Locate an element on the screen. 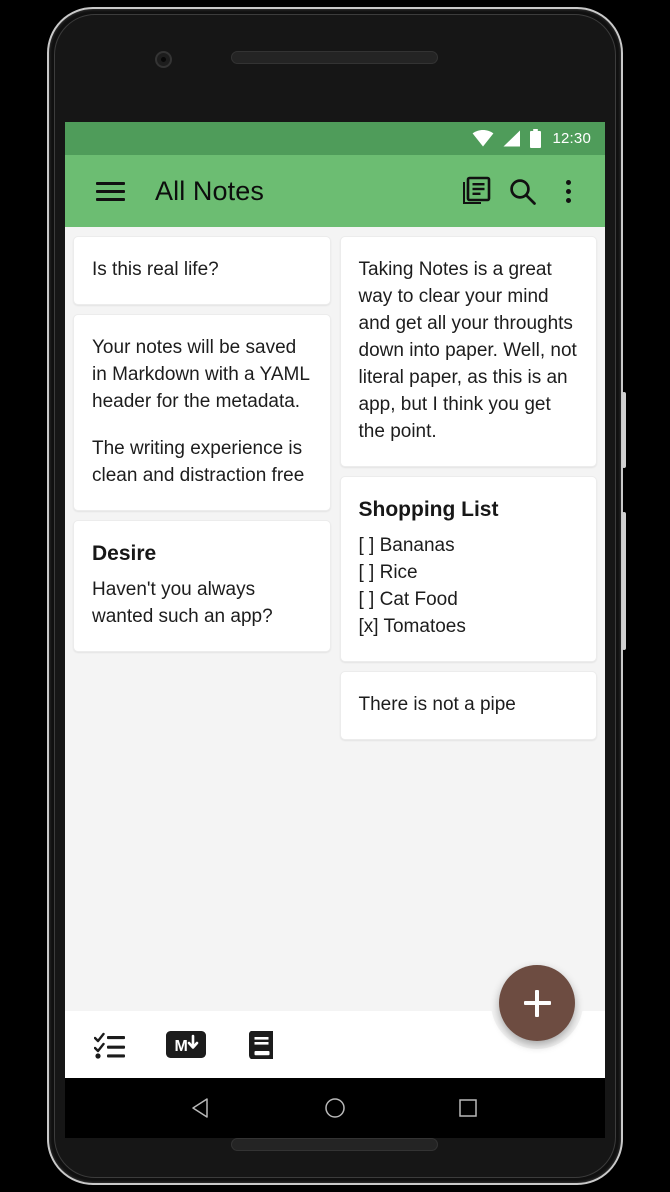 This screenshot has height=1192, width=670. note-title: Shopping List is located at coordinates (428, 509).